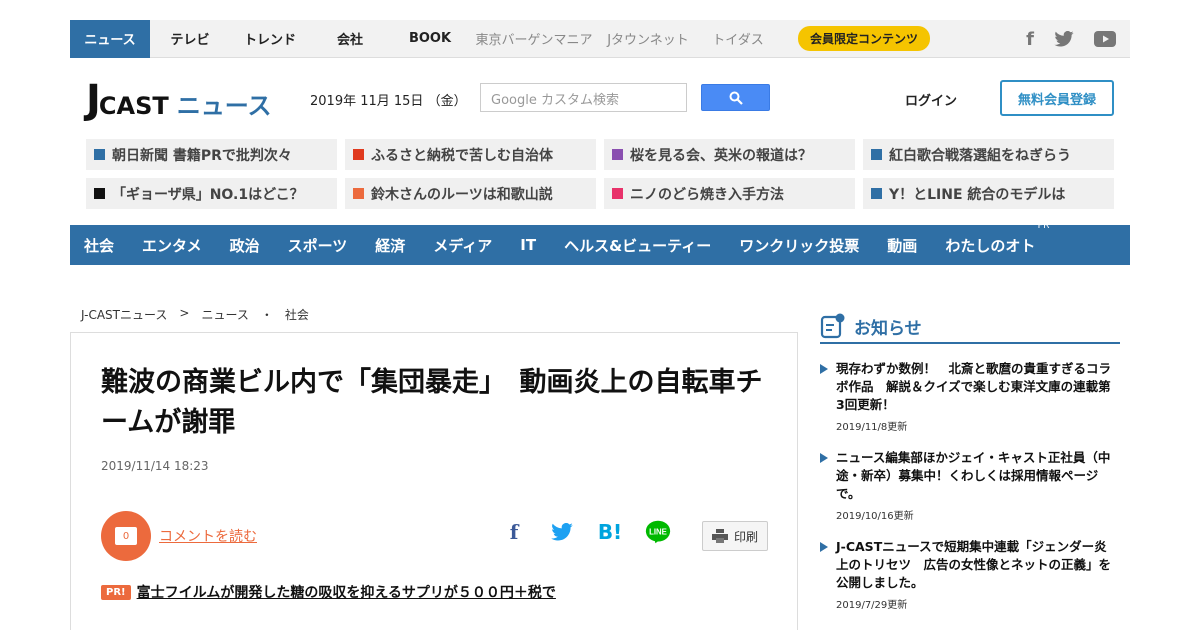  I want to click on login-link: ログイン, so click(931, 99).